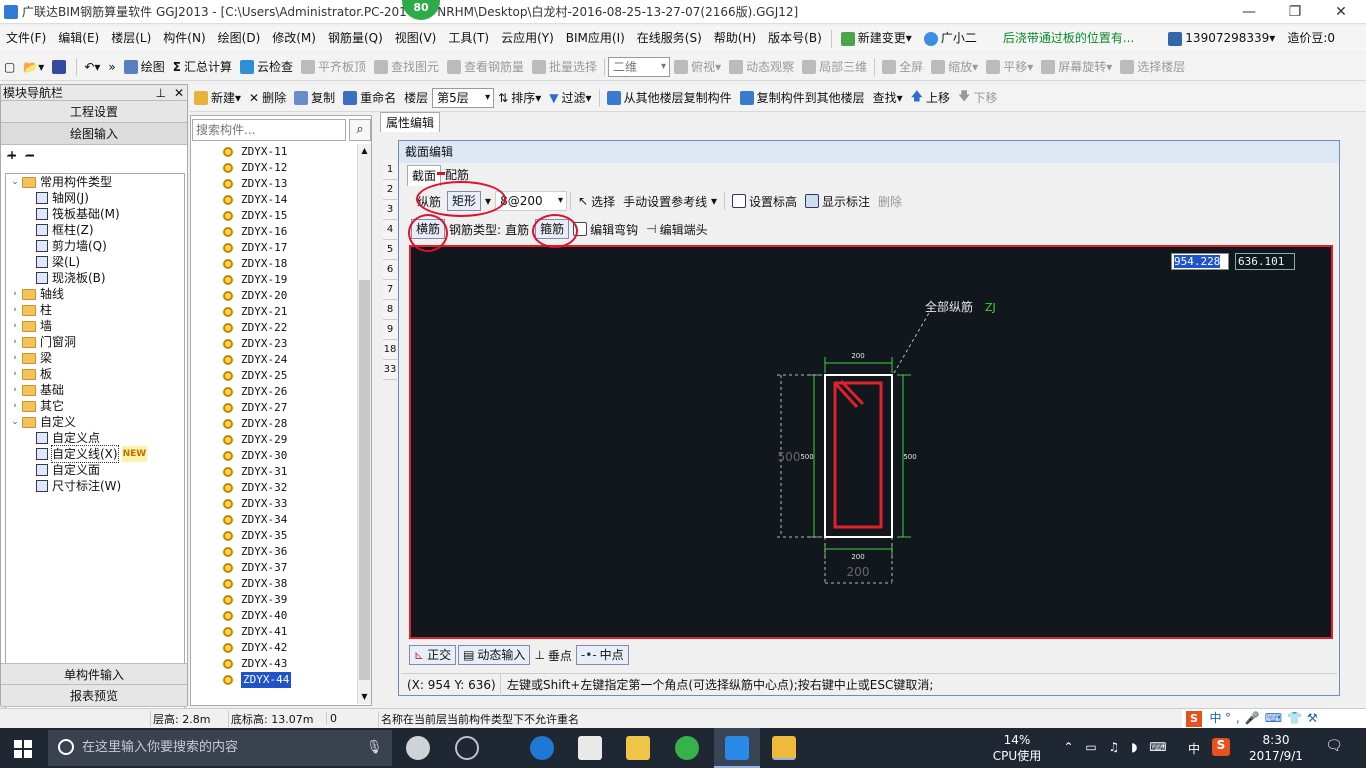 The width and height of the screenshot is (1366, 768). Describe the element at coordinates (274, 328) in the screenshot. I see `list-item: ZDYX-22` at that location.